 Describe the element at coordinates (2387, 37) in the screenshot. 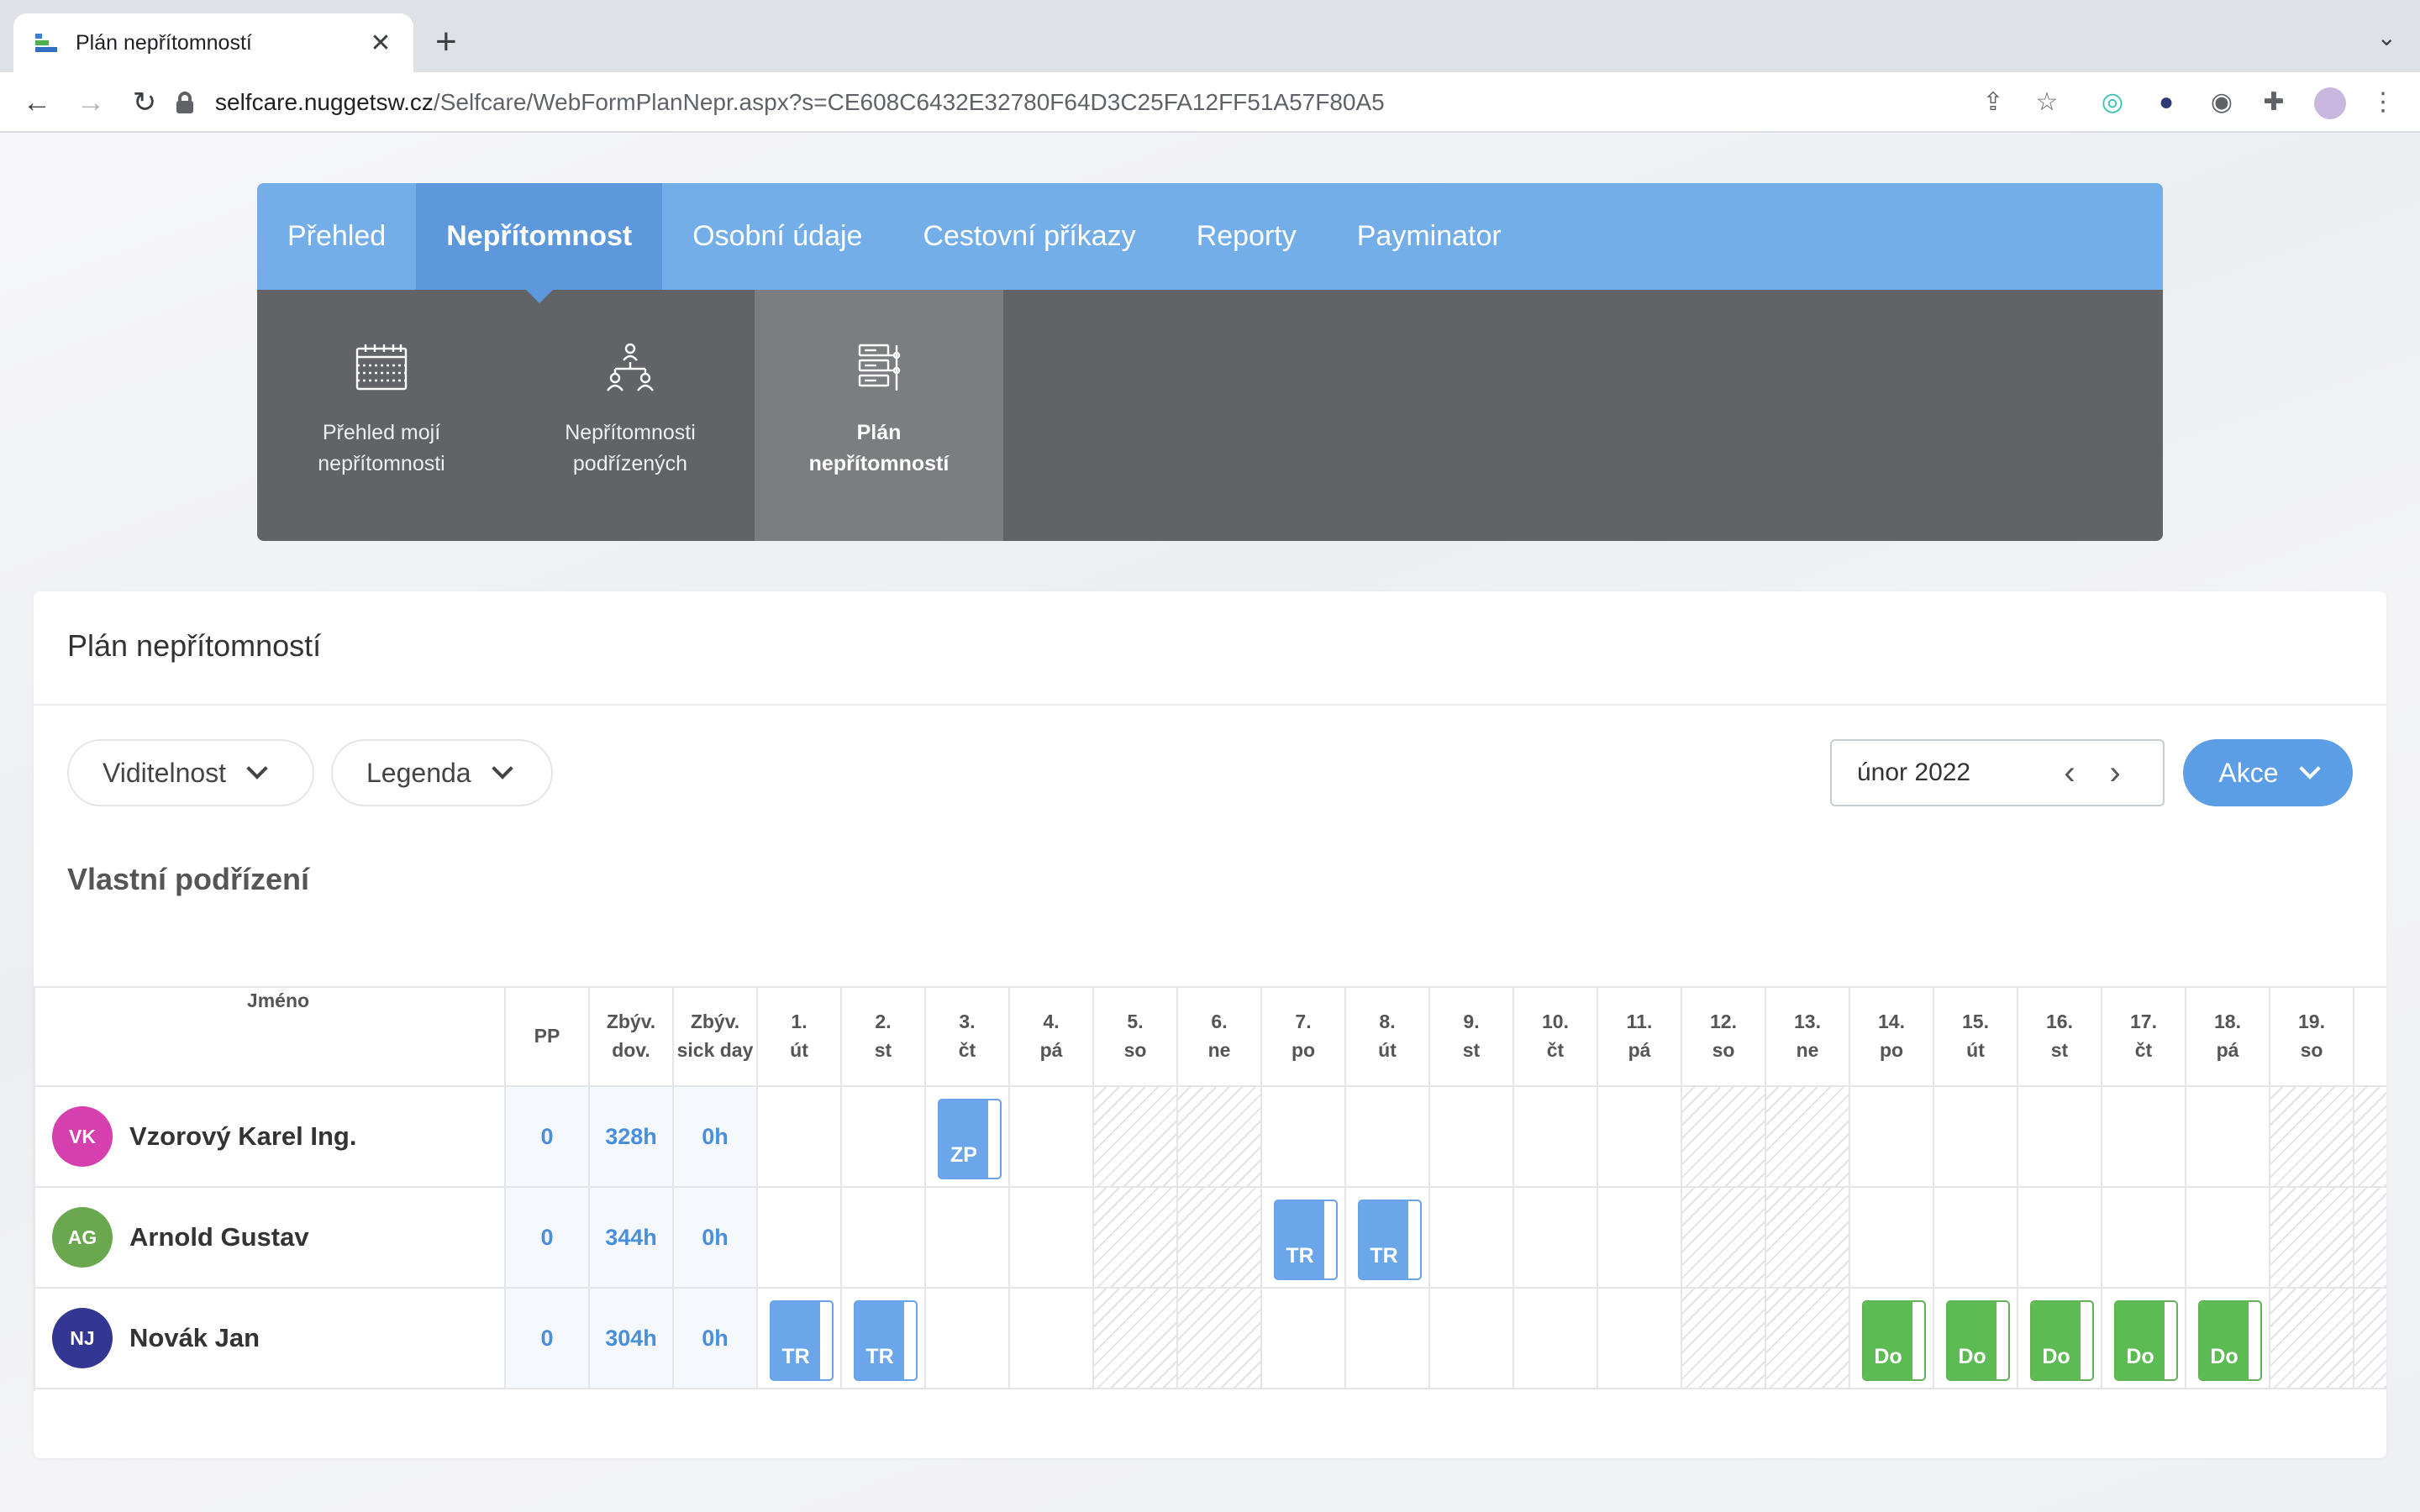

I see `tab-search-chevron-icon: ⌄` at that location.